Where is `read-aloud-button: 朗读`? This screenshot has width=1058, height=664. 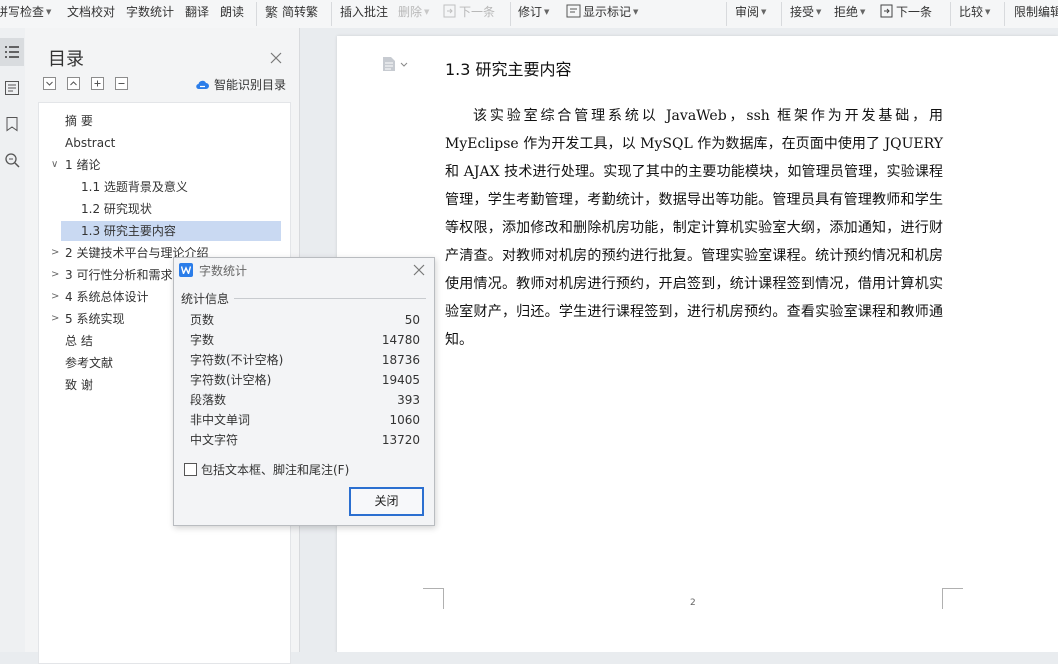
read-aloud-button: 朗读 is located at coordinates (232, 13).